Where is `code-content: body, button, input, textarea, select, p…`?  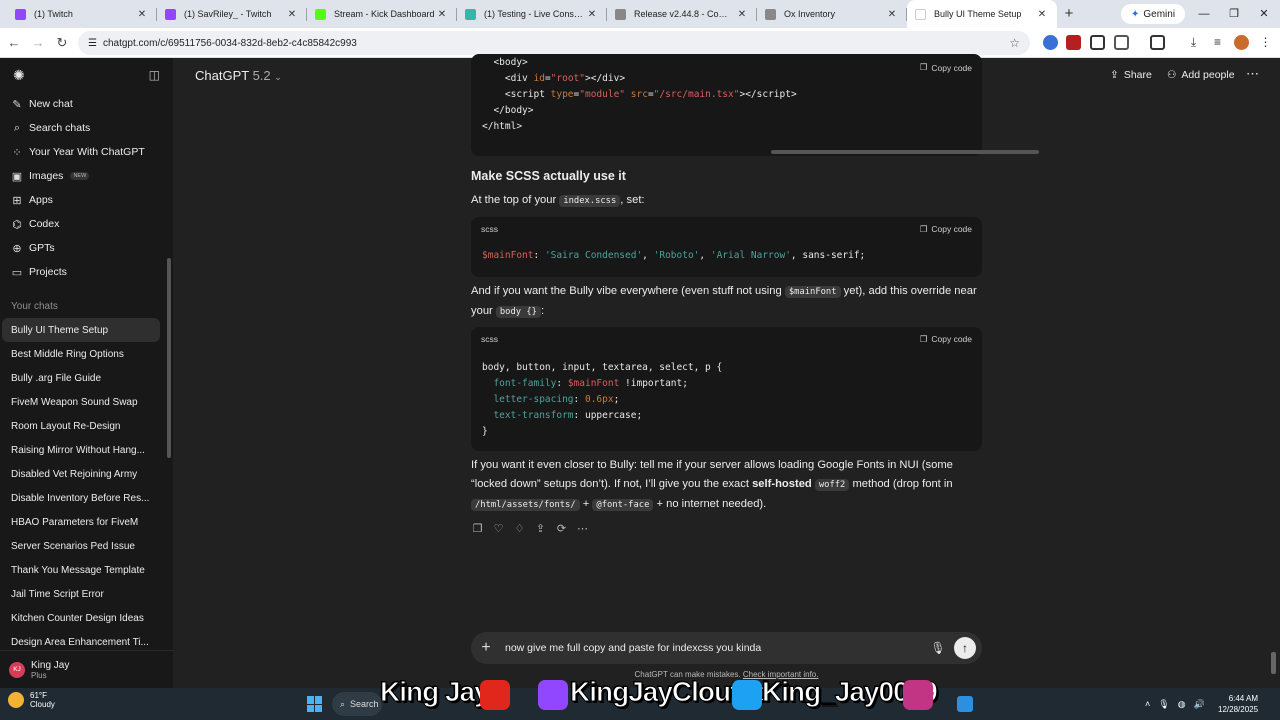 code-content: body, button, input, textarea, select, p… is located at coordinates (726, 400).